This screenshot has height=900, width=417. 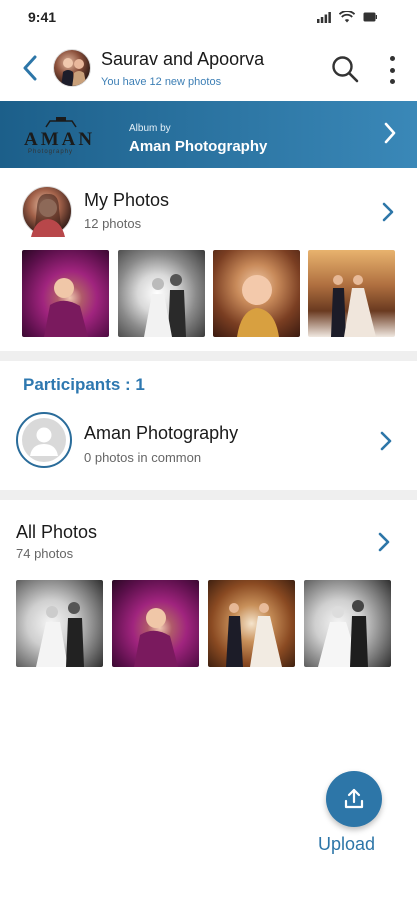 I want to click on chevron-left-icon, so click(x=30, y=68).